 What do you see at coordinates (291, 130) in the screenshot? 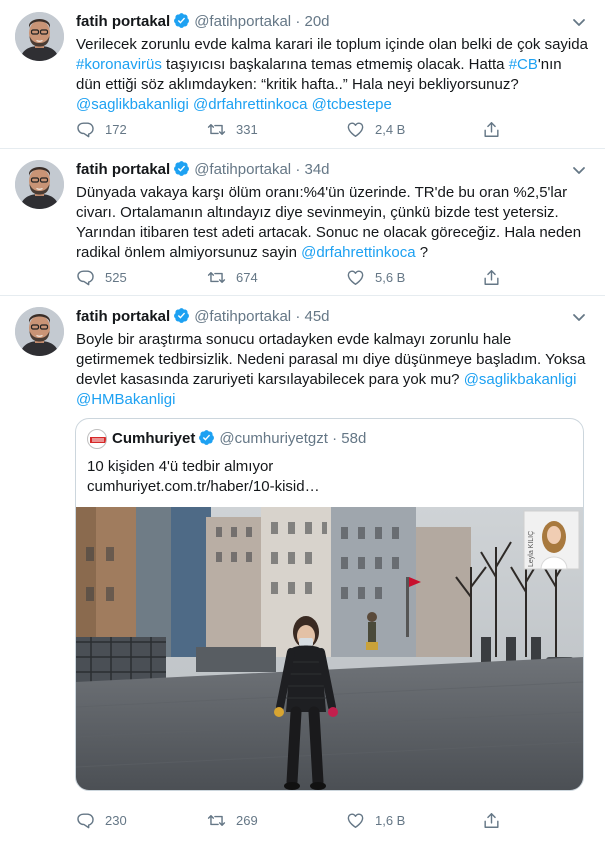
I see `tweet-actions: 172 331 2,4 B` at bounding box center [291, 130].